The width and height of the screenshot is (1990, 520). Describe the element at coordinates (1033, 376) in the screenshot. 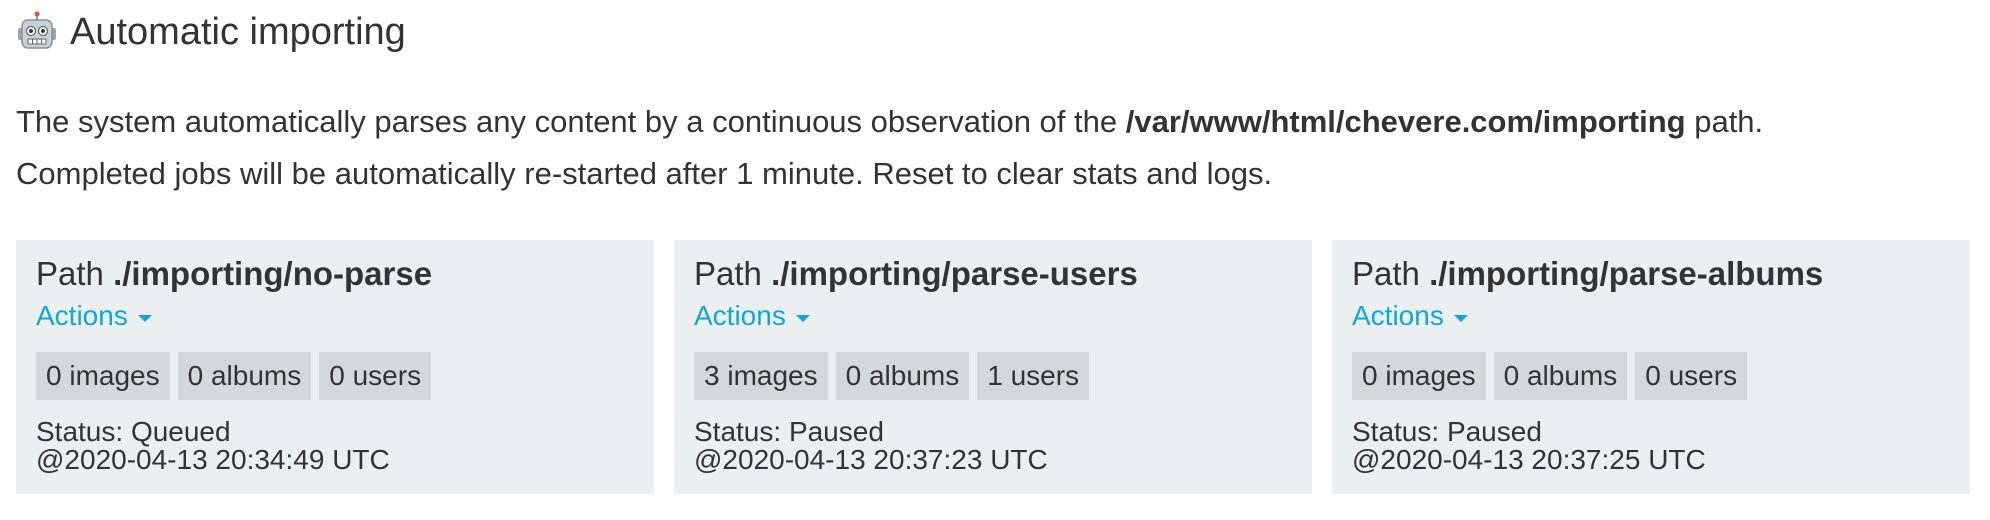

I see `users-count-badge: 1 users` at that location.